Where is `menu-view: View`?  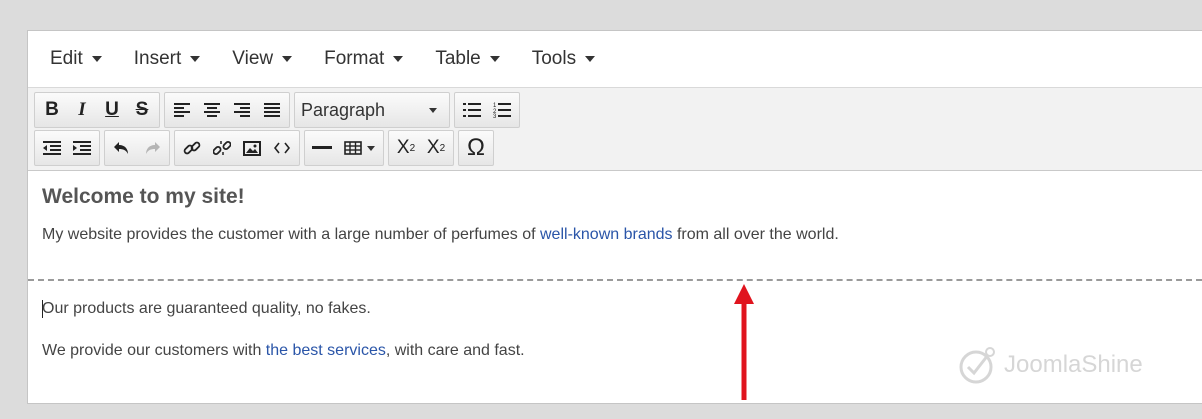
menu-view: View is located at coordinates (262, 59).